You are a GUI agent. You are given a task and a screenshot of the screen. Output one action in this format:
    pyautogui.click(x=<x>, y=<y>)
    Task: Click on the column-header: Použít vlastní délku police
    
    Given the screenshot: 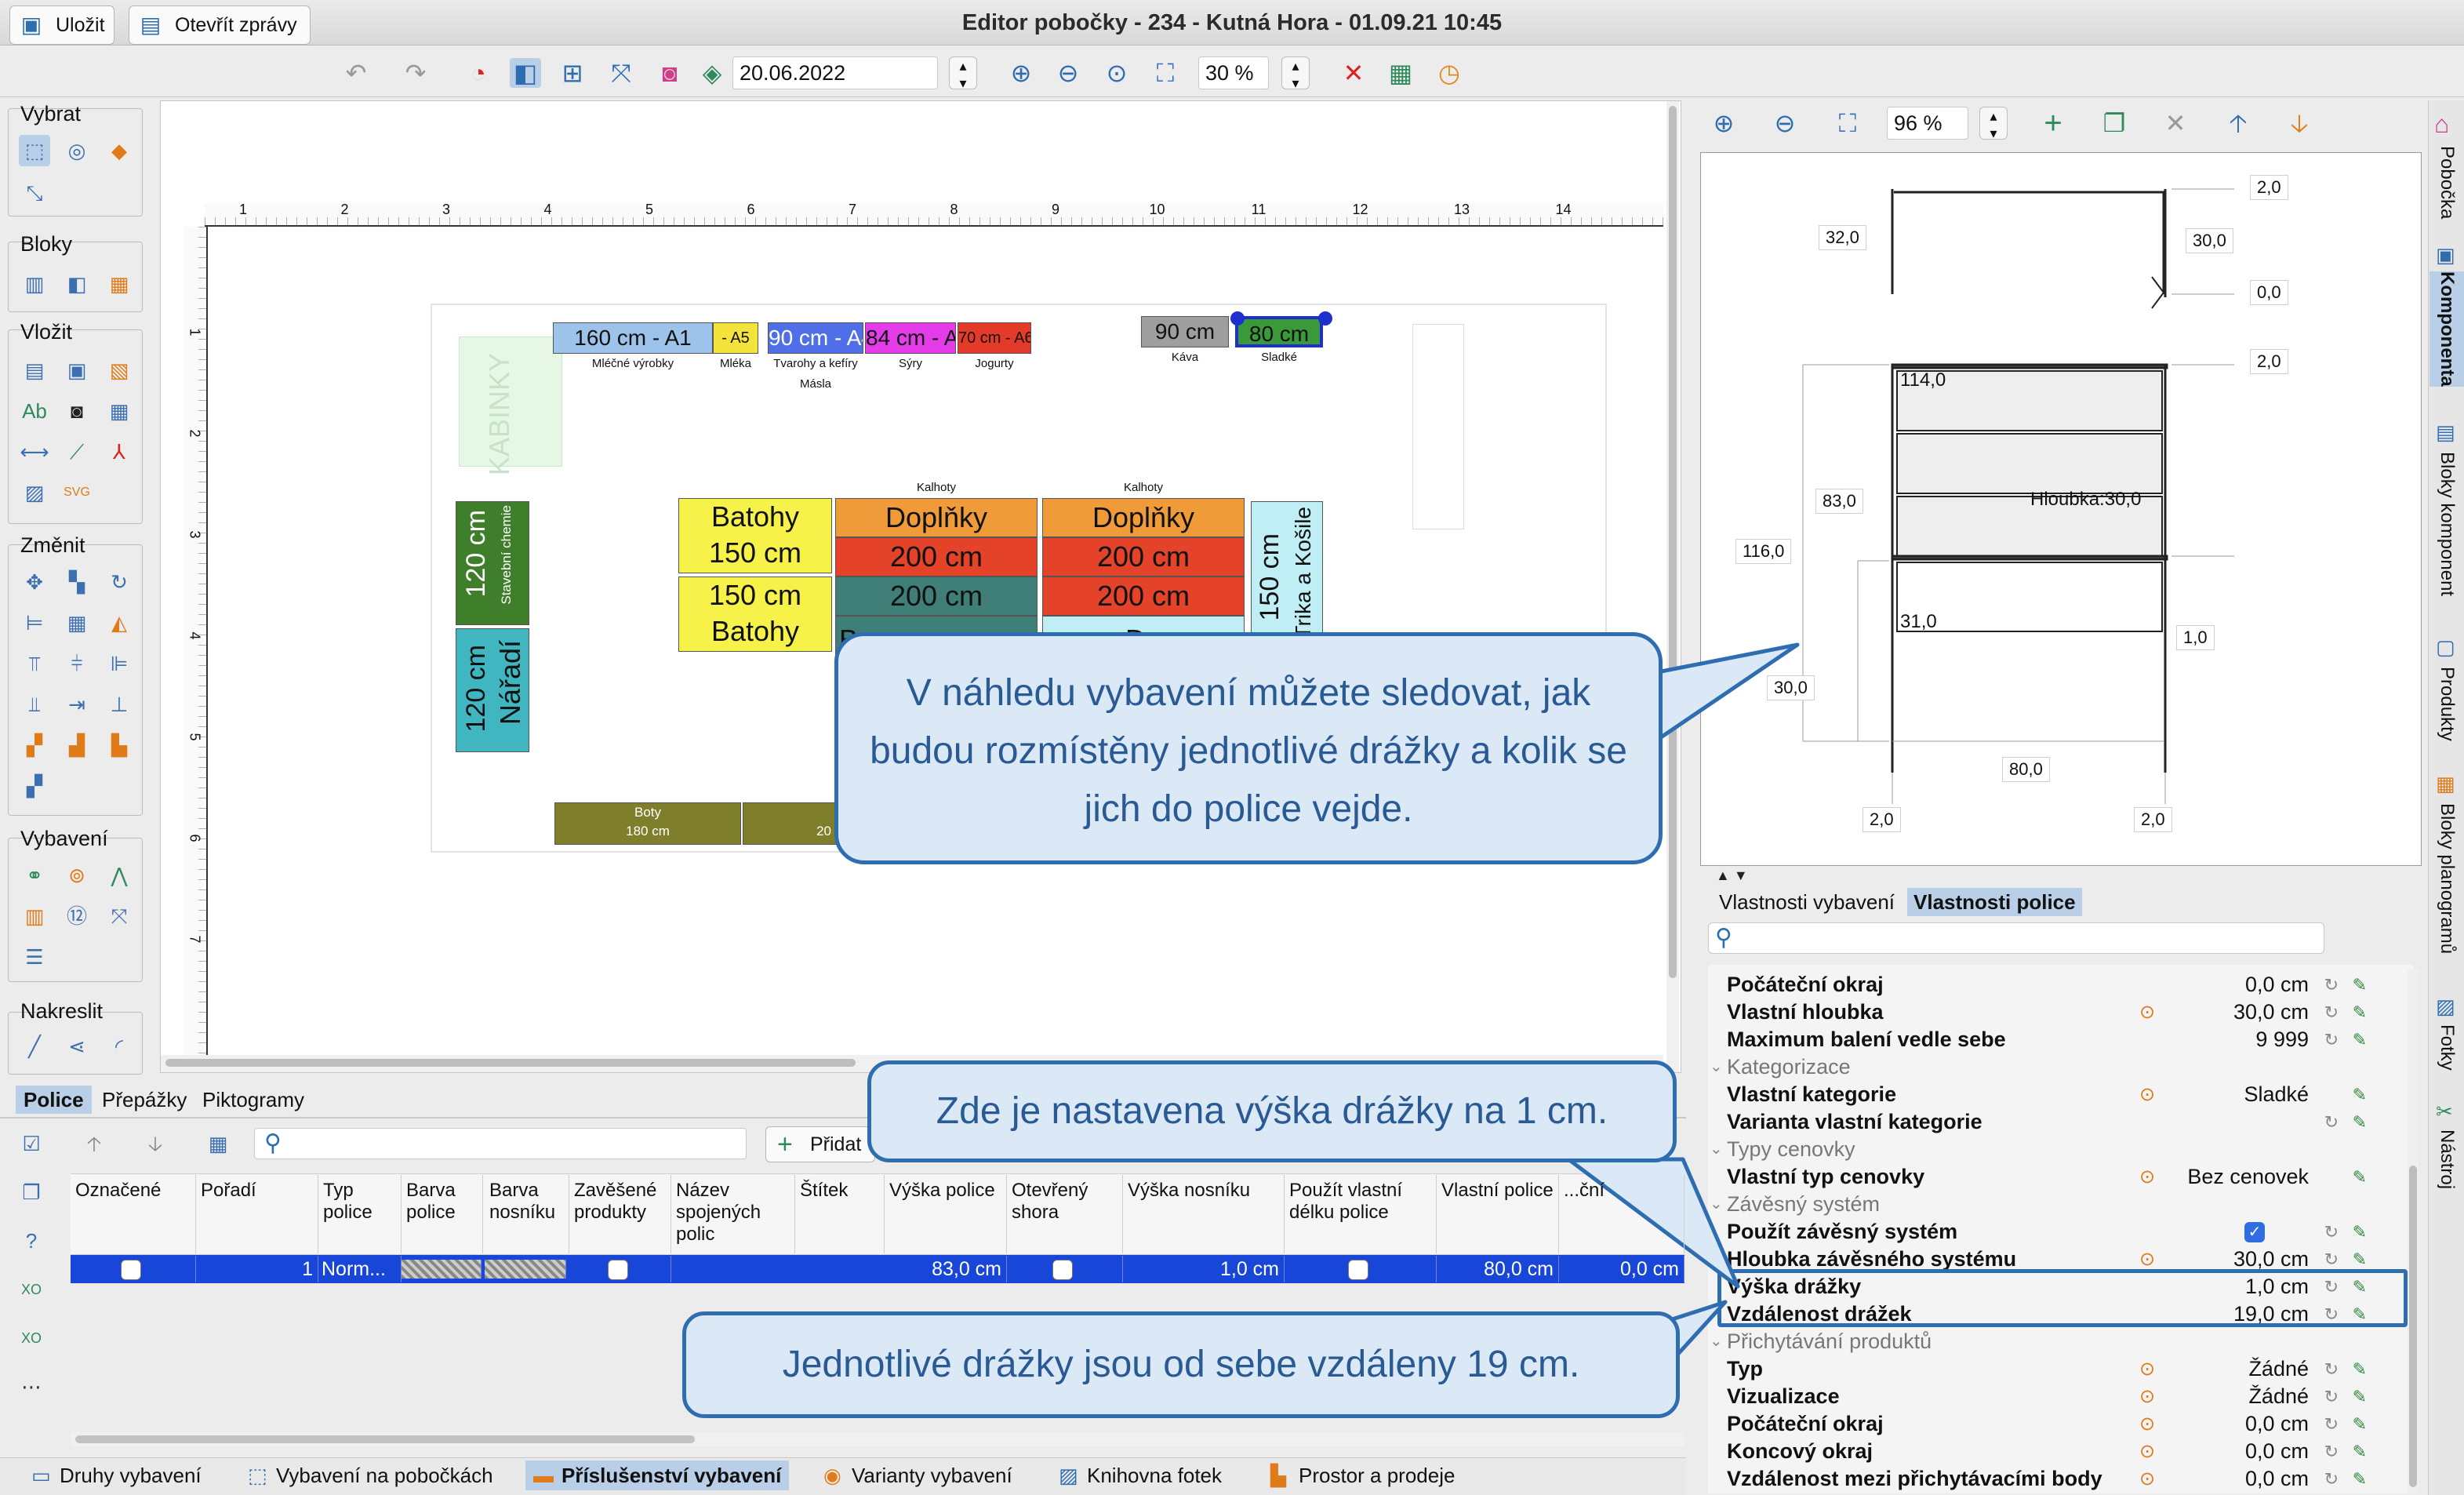 What is the action you would take?
    pyautogui.click(x=1361, y=1214)
    